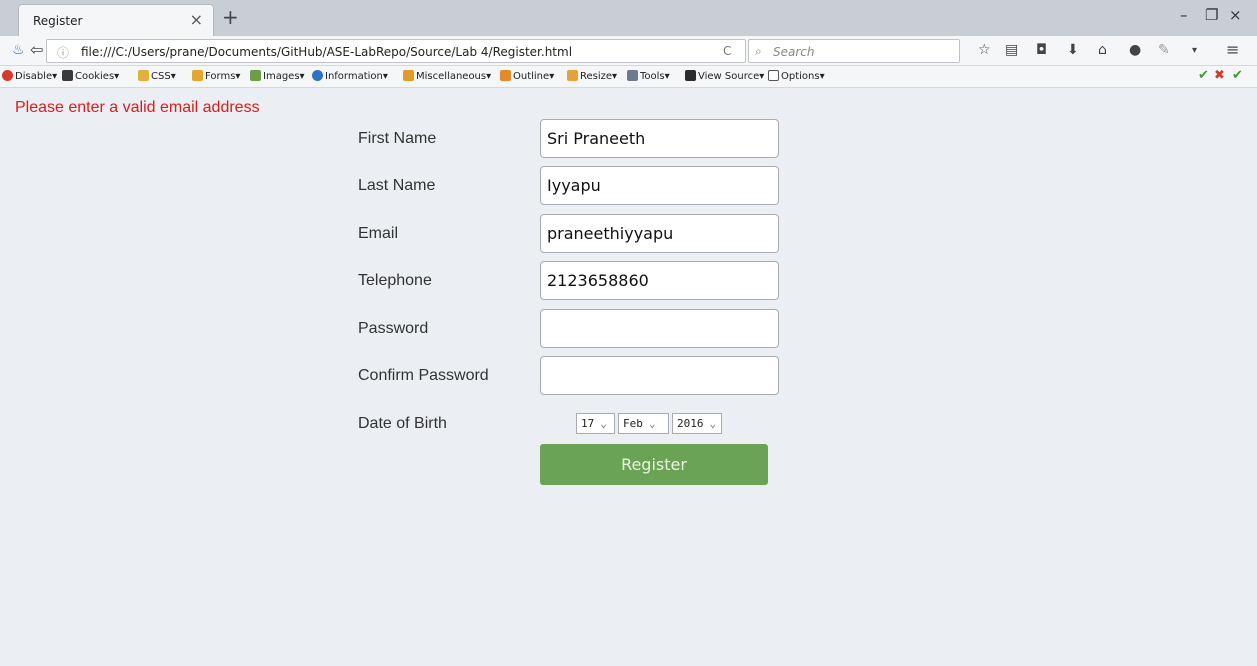 The image size is (1257, 666). Describe the element at coordinates (659, 375) in the screenshot. I see `confirm-password-field` at that location.